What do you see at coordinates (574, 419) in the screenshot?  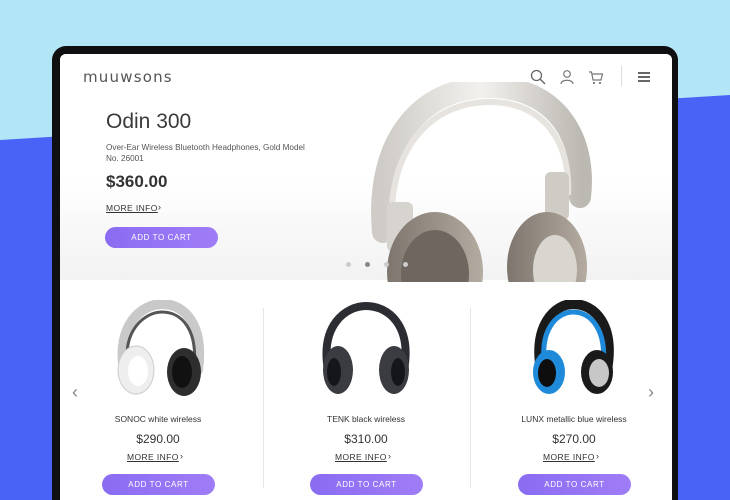 I see `product-name: LUNX metallic blue wireless` at bounding box center [574, 419].